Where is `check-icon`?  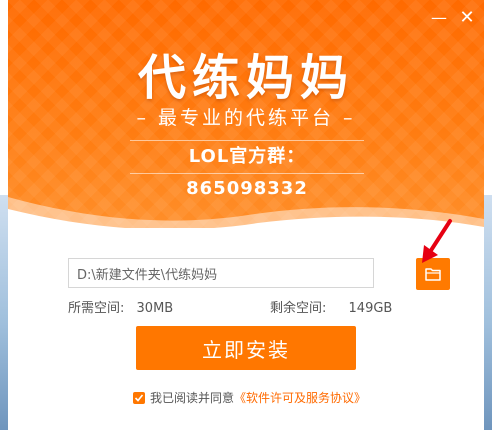
check-icon is located at coordinates (139, 397).